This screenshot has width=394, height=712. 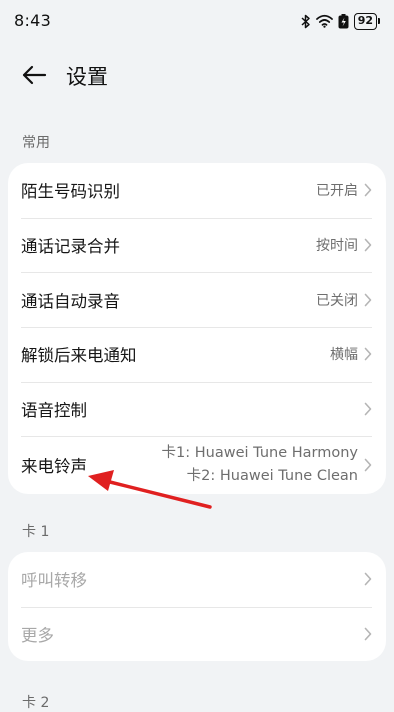 I want to click on bluetooth-icon, so click(x=305, y=21).